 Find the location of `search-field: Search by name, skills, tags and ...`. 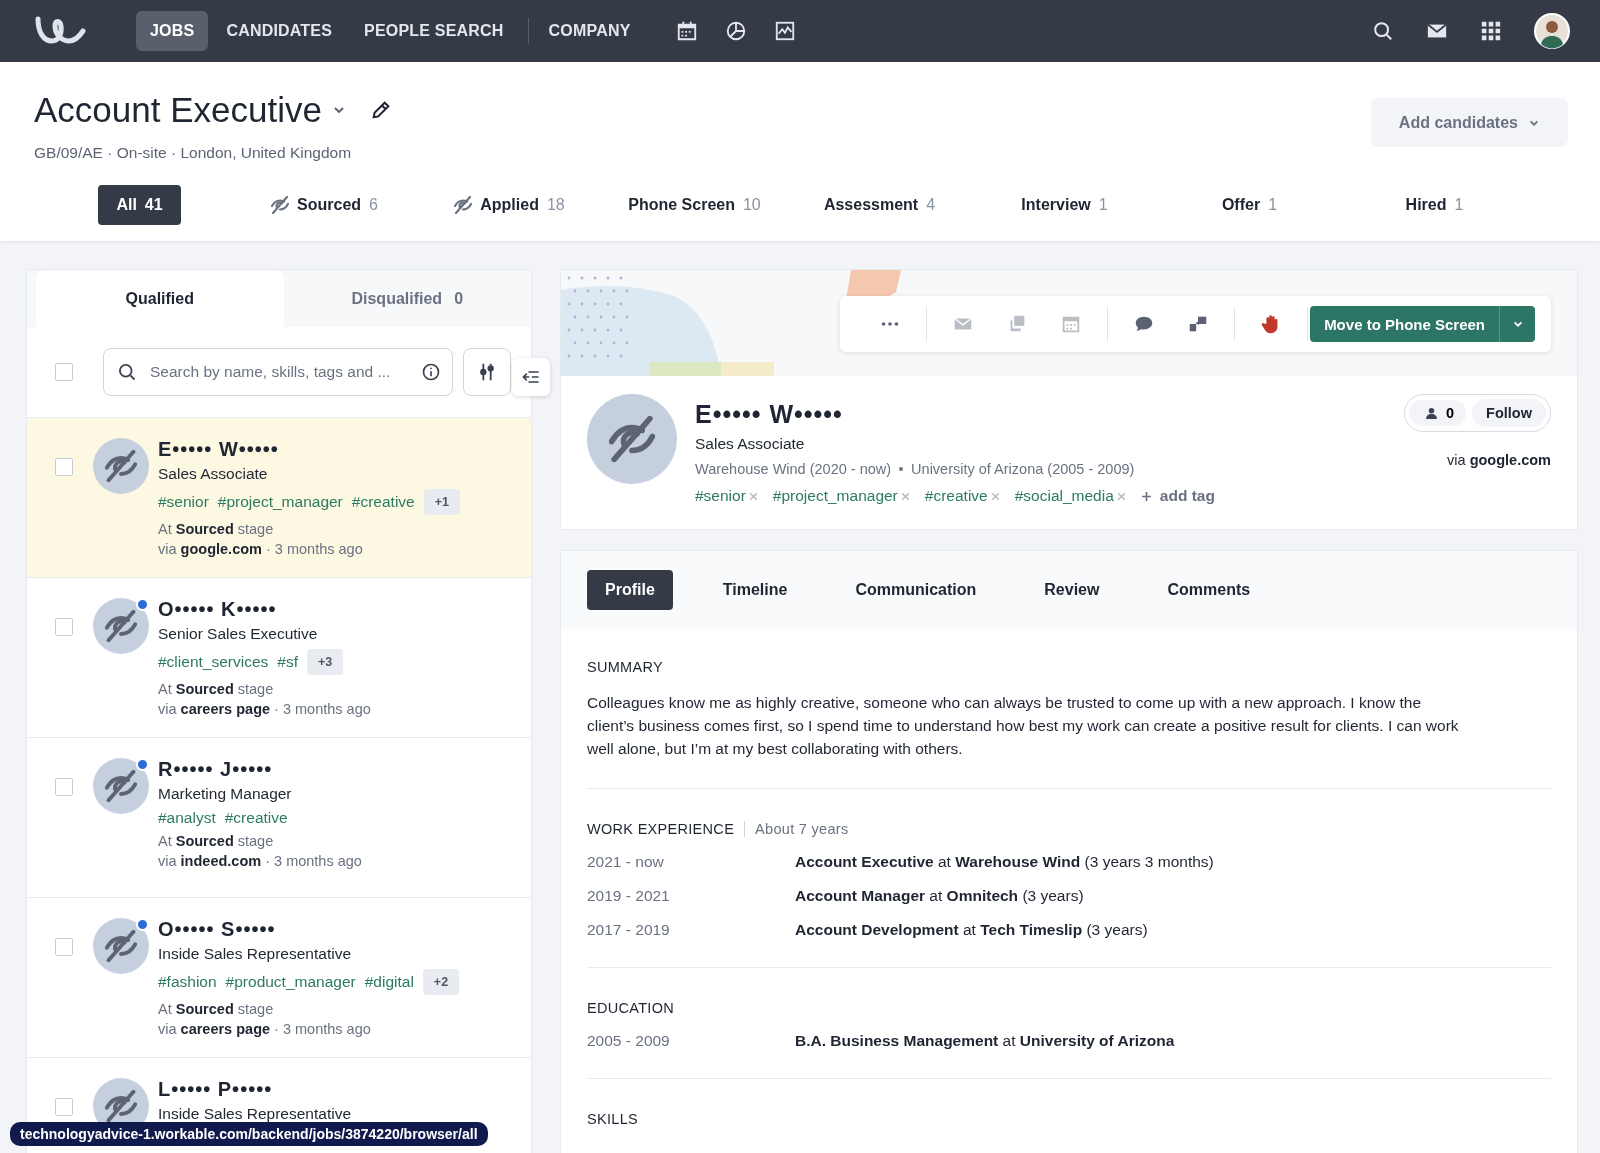

search-field: Search by name, skills, tags and ... is located at coordinates (278, 372).